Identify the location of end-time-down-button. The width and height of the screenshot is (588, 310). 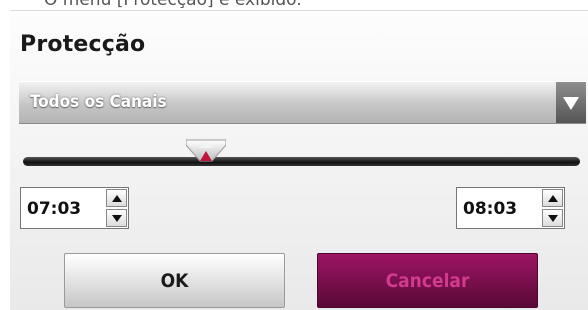
(552, 218).